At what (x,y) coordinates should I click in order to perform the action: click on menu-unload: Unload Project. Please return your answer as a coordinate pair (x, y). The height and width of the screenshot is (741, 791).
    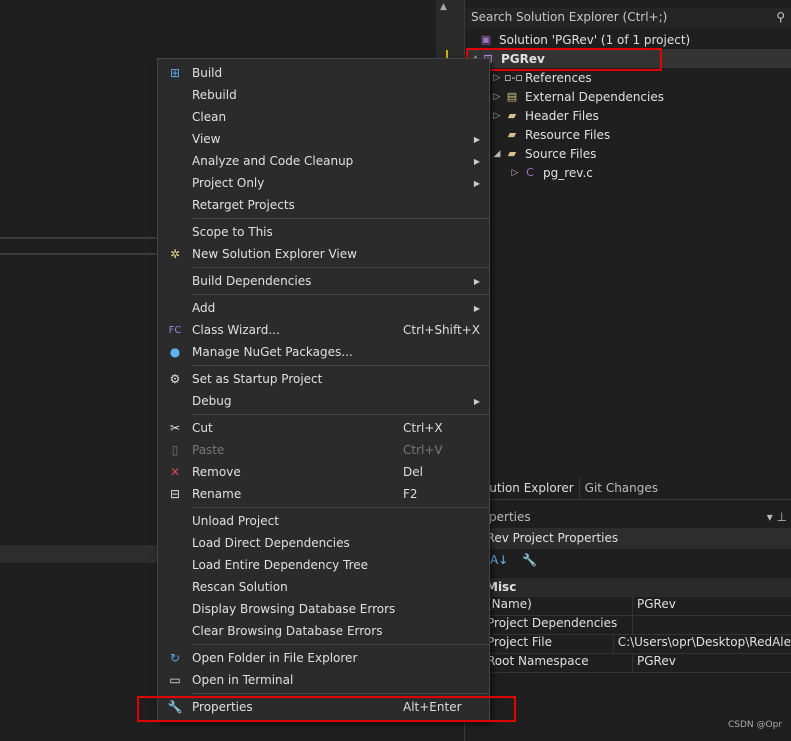
    Looking at the image, I should click on (323, 521).